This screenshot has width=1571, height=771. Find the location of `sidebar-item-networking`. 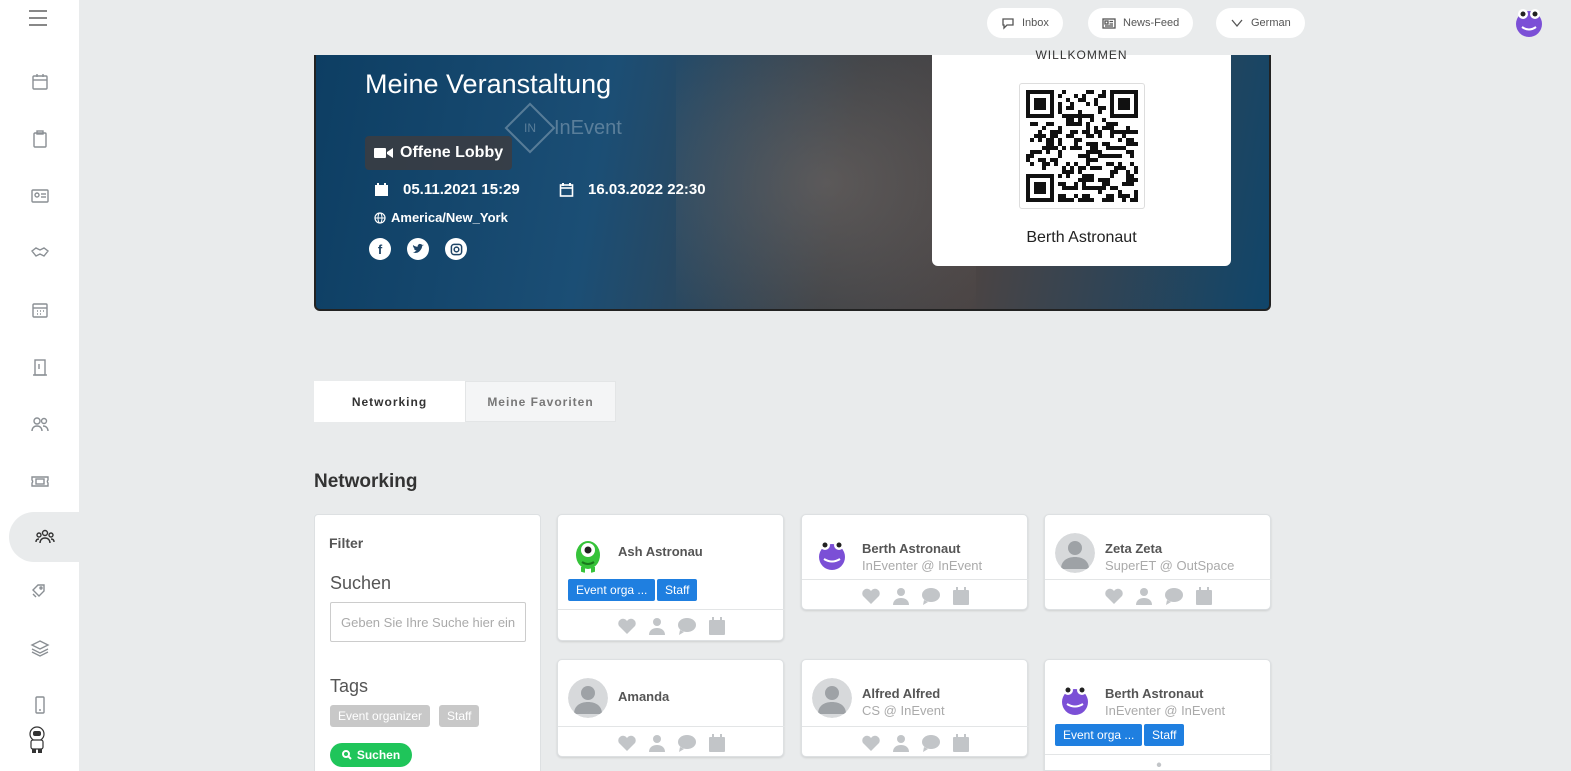

sidebar-item-networking is located at coordinates (45, 537).